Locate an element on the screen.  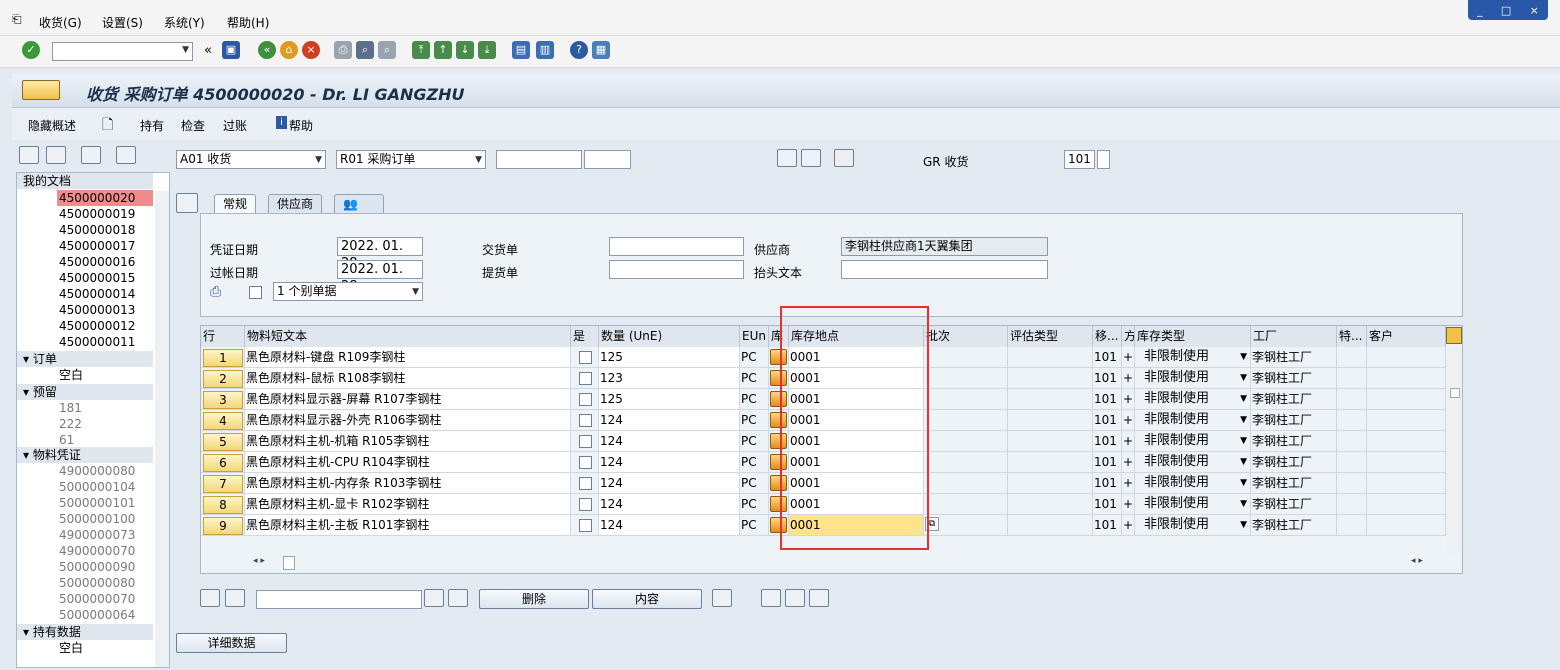
col-header-val-type: 评估类型 is located at coordinates (1050, 336).